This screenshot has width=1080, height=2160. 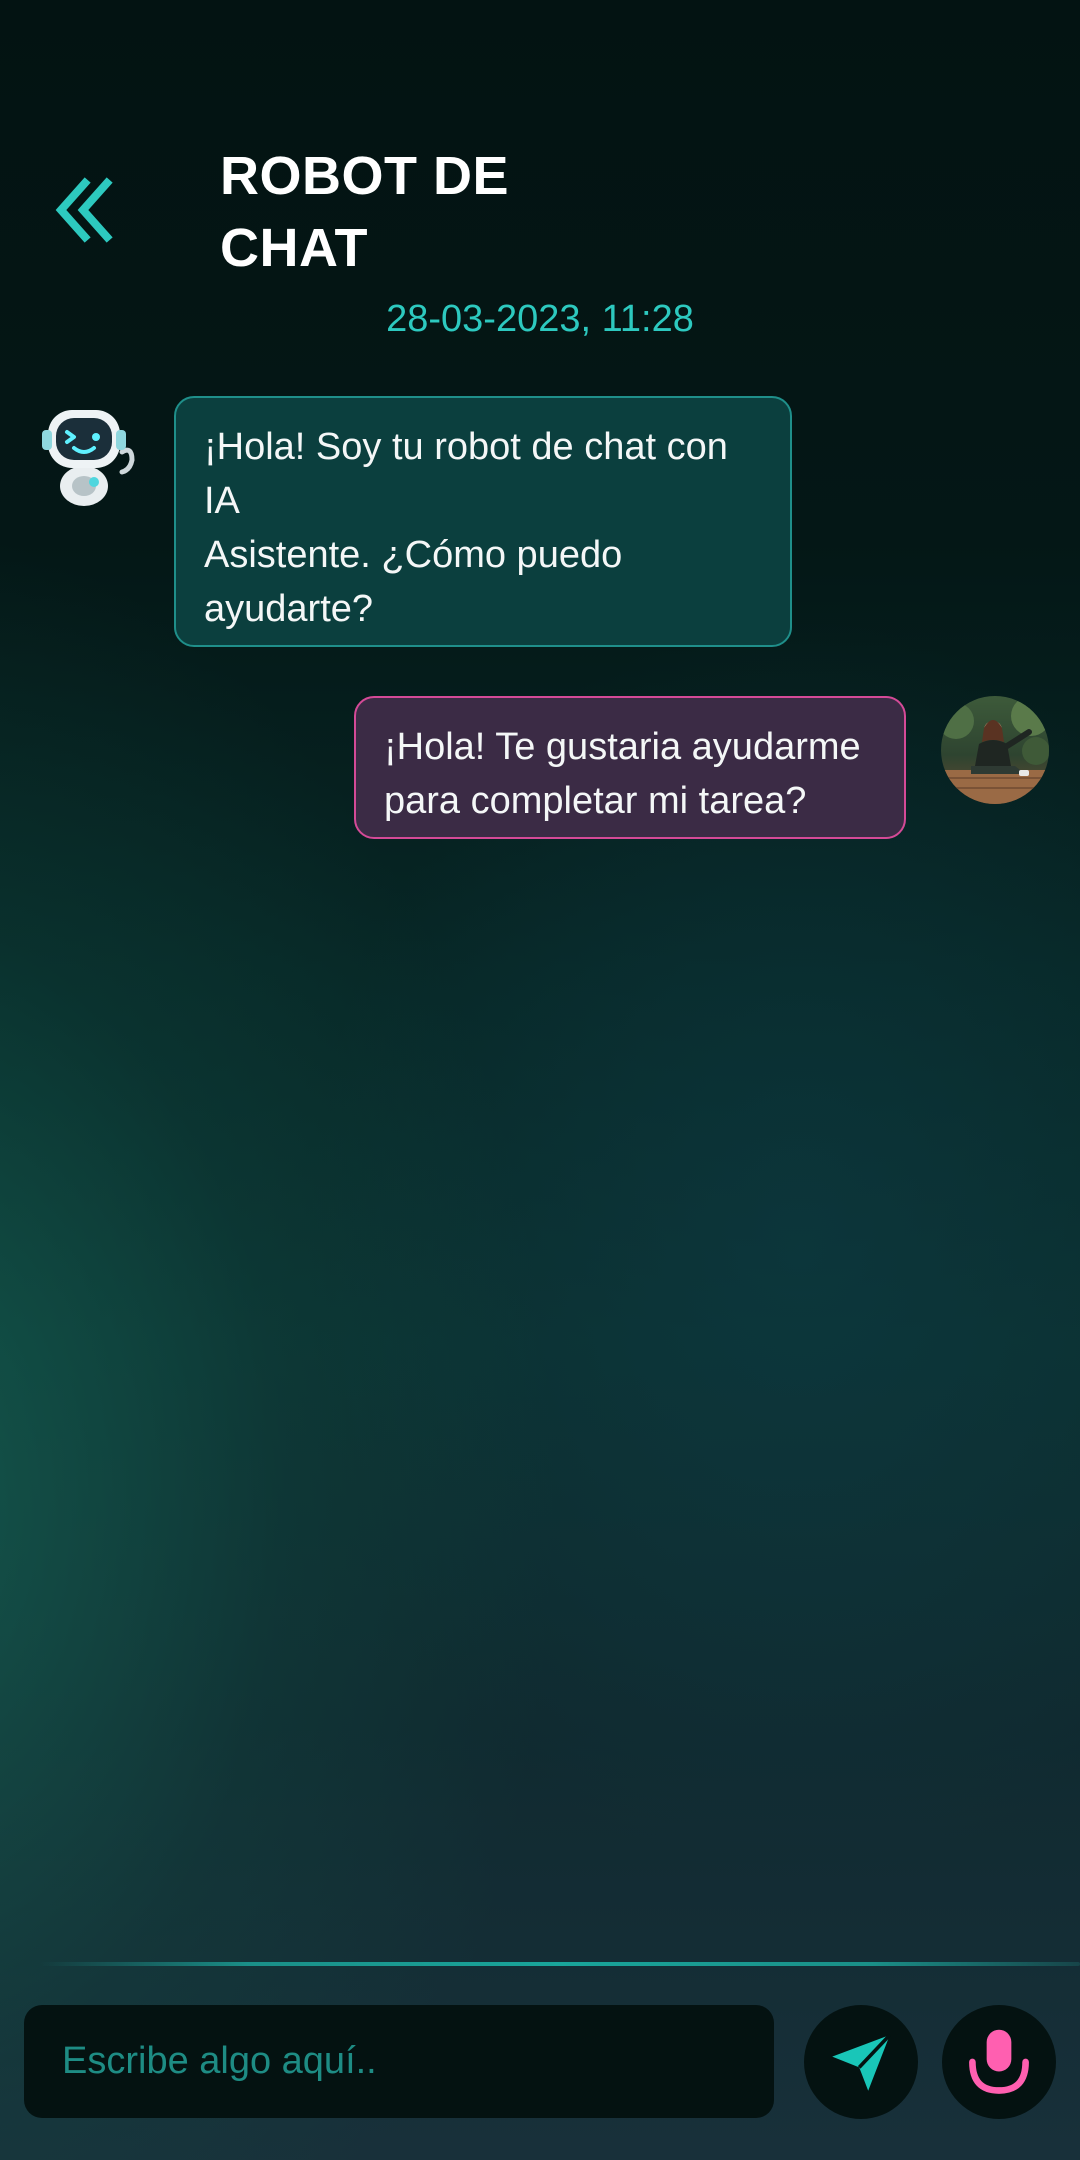 I want to click on page-title-line-2: CHAT, so click(x=294, y=248).